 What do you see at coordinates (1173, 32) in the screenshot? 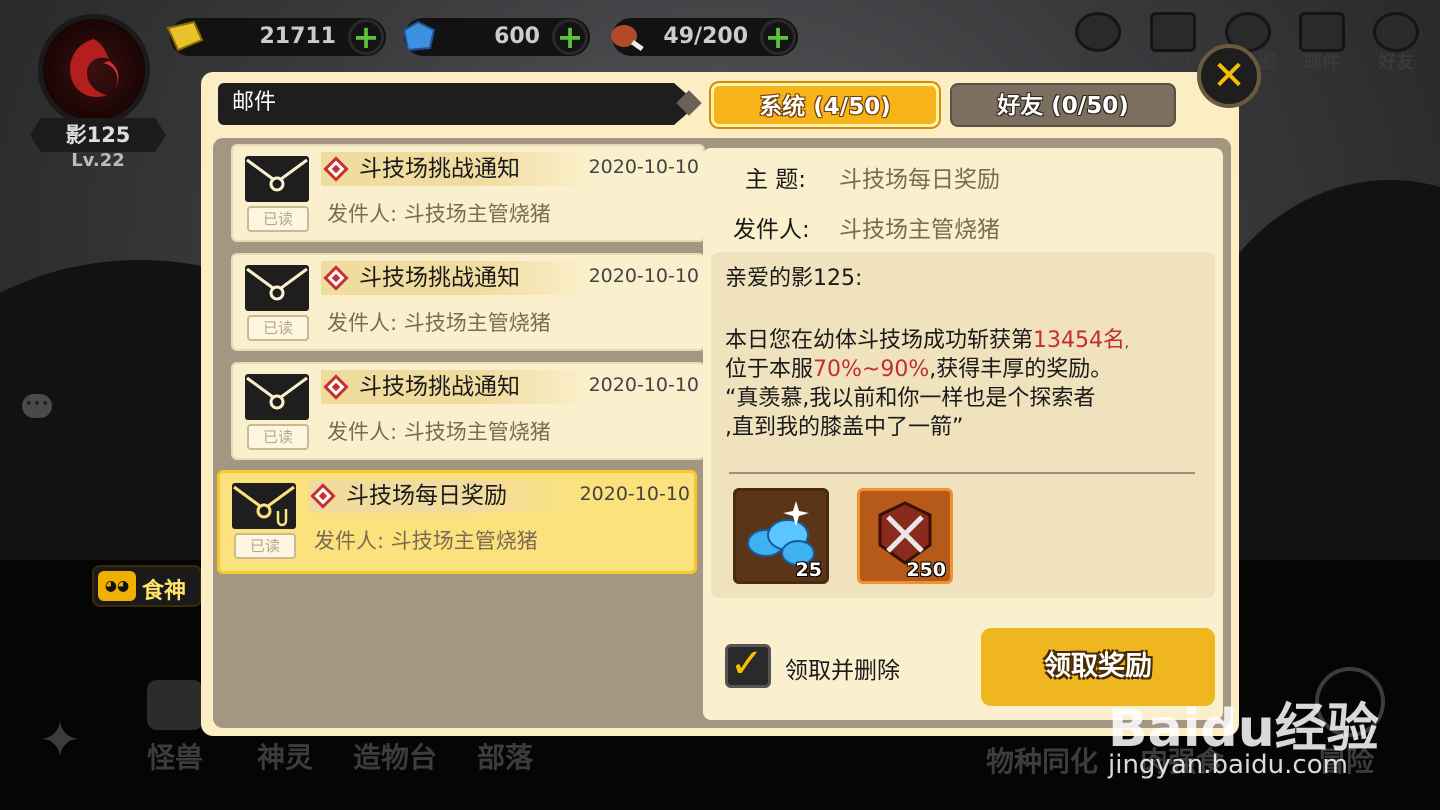
I see `echo-icon` at bounding box center [1173, 32].